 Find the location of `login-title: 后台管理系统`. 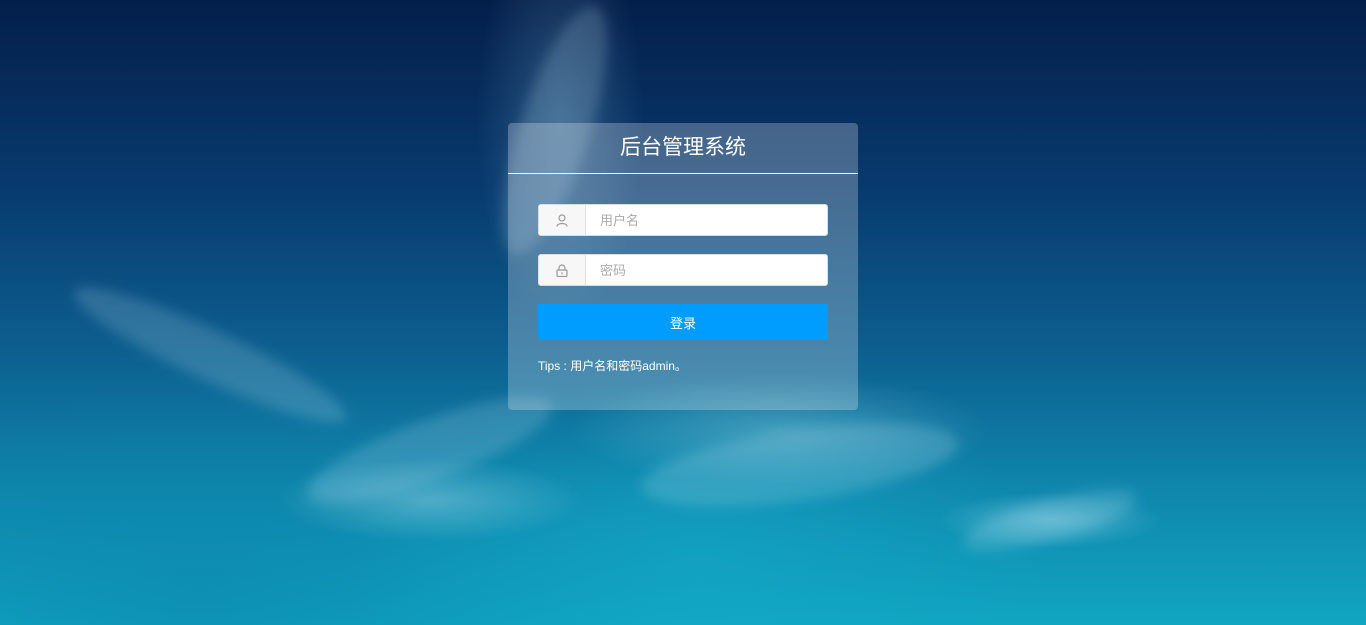

login-title: 后台管理系统 is located at coordinates (683, 148).